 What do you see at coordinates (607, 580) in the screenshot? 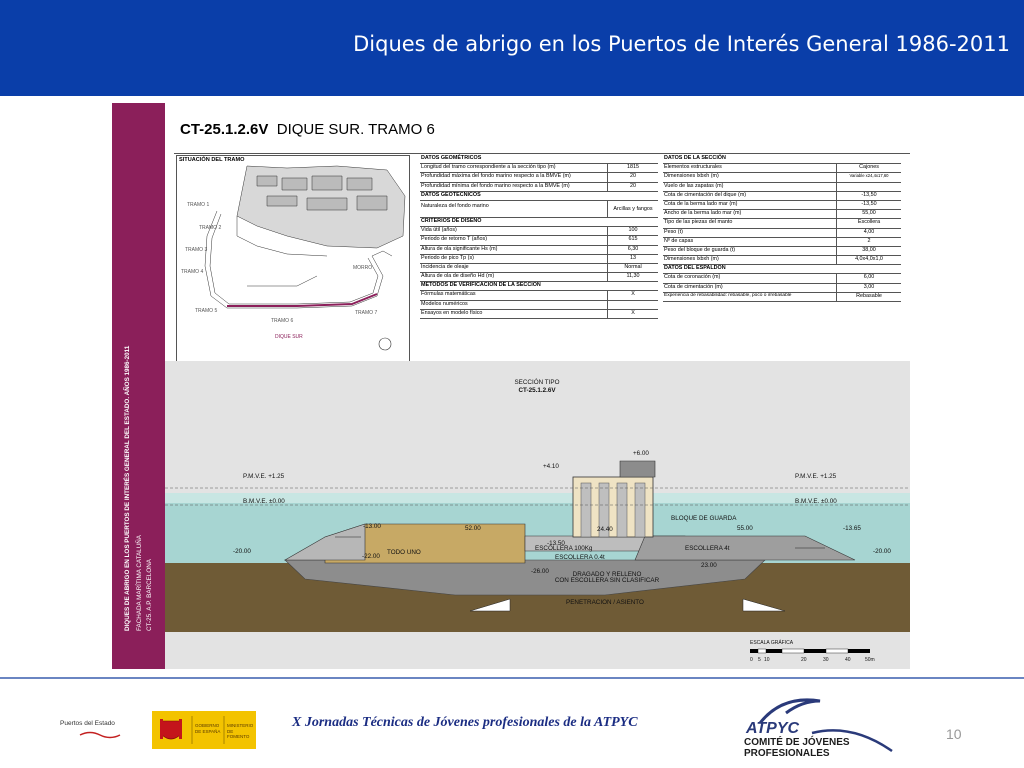
I see `label-dragado-2: CON ESCOLLERA SIN CLASIFICAR` at bounding box center [607, 580].